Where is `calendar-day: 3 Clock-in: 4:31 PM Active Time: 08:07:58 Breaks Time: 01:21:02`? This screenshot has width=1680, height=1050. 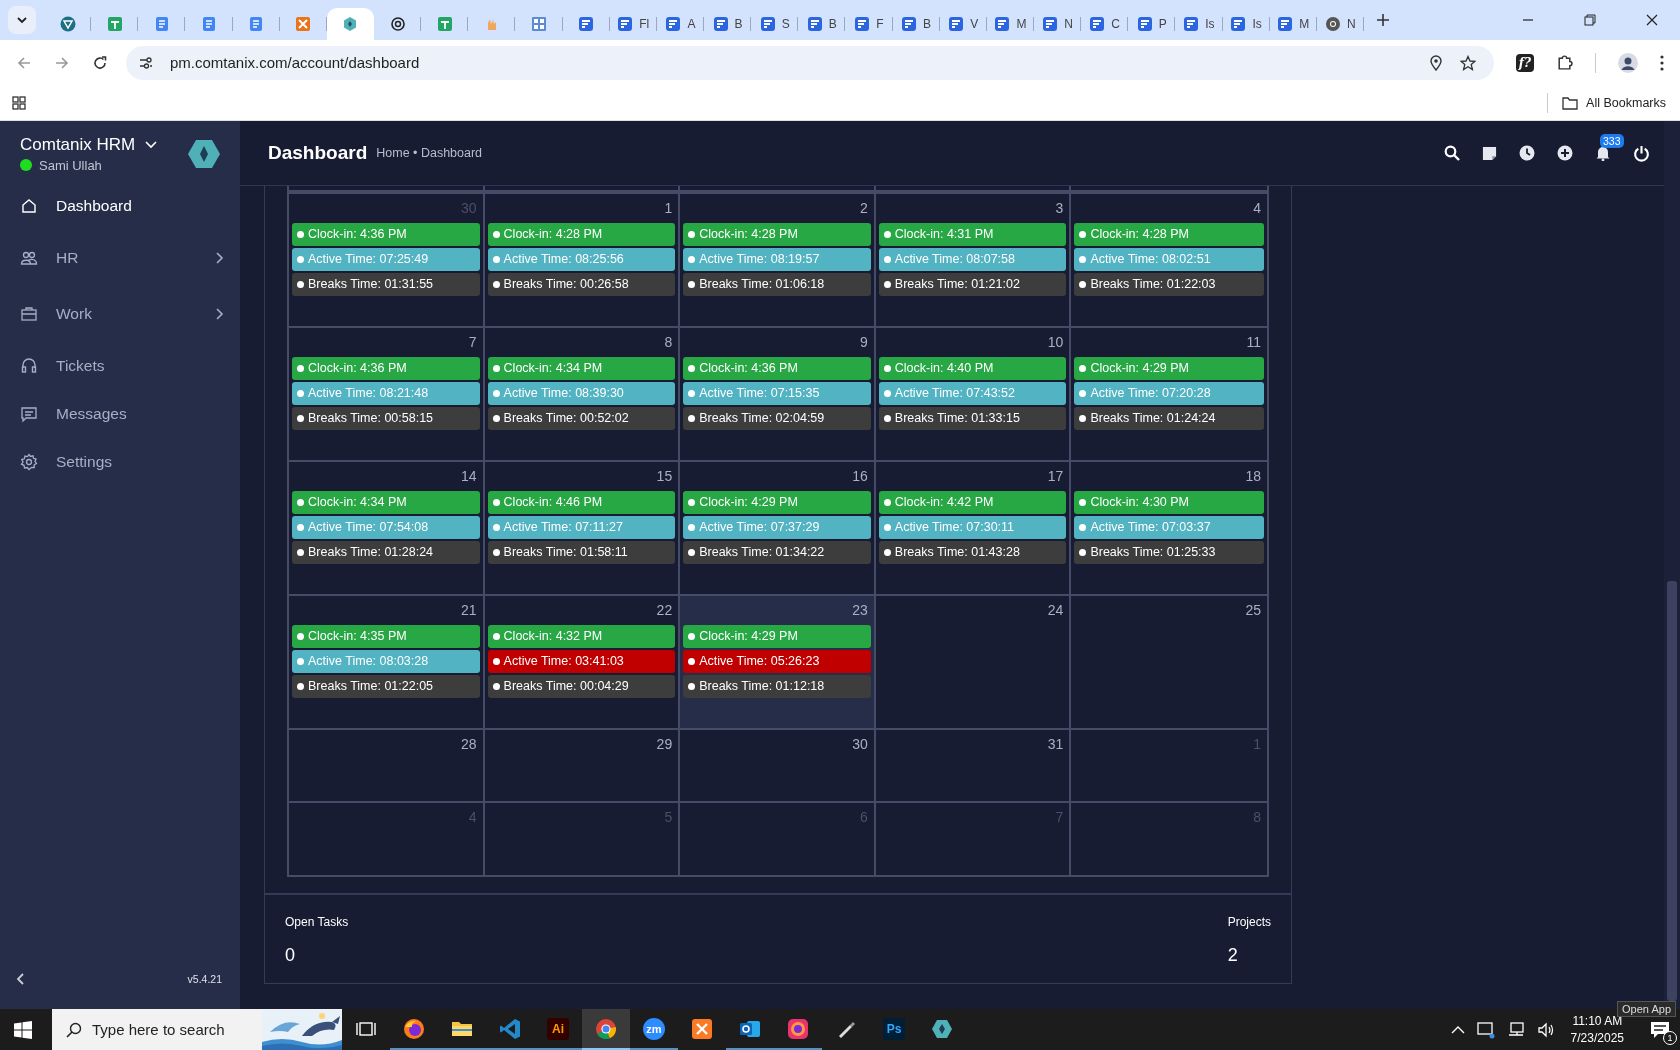 calendar-day: 3 Clock-in: 4:31 PM Active Time: 08:07:58 Breaks Time: 01:21:02 is located at coordinates (973, 260).